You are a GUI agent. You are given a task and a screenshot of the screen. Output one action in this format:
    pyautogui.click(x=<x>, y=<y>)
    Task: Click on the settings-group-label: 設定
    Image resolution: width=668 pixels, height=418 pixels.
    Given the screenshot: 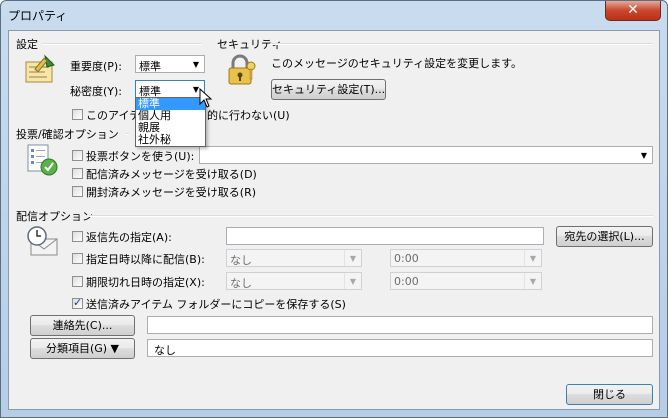 What is the action you would take?
    pyautogui.click(x=27, y=44)
    